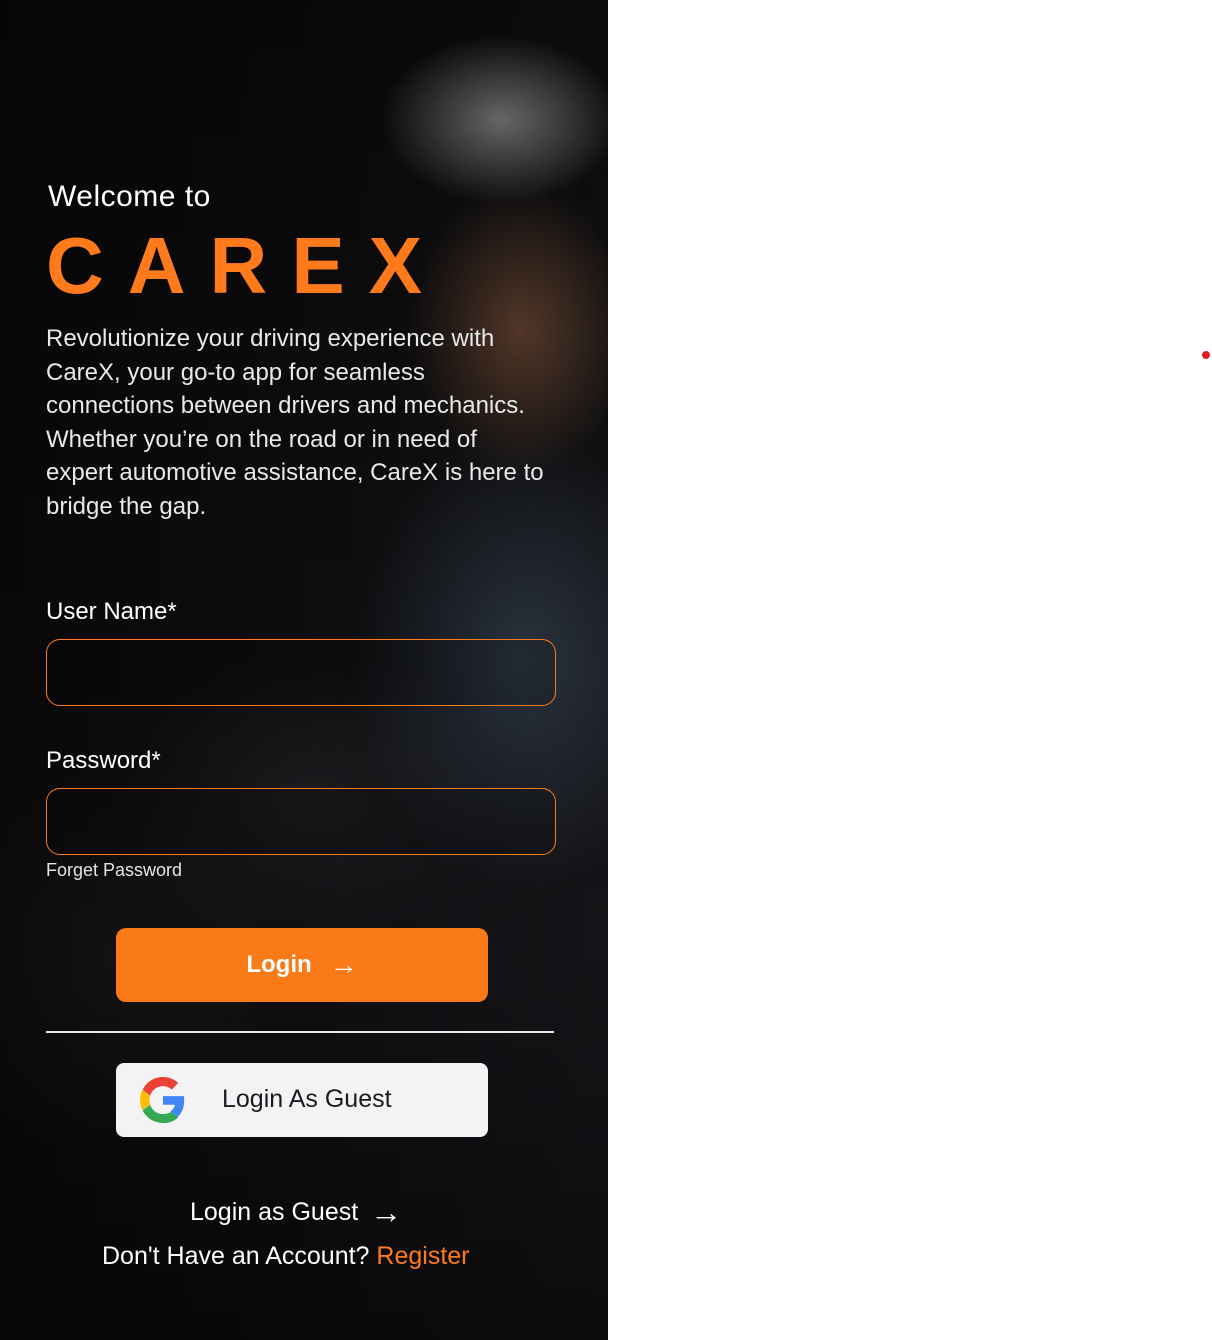  Describe the element at coordinates (236, 1256) in the screenshot. I see `register-prompt-text: Don't Have an Account?` at that location.